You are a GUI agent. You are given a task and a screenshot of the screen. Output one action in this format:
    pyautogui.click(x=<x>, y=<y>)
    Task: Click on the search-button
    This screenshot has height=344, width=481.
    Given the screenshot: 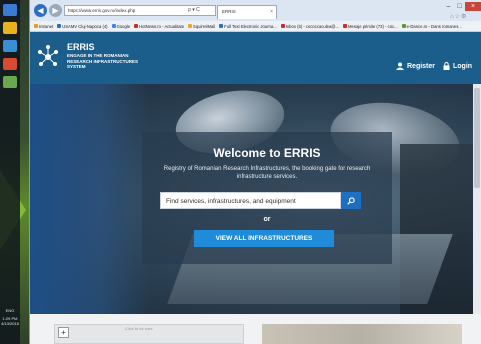 What is the action you would take?
    pyautogui.click(x=351, y=200)
    